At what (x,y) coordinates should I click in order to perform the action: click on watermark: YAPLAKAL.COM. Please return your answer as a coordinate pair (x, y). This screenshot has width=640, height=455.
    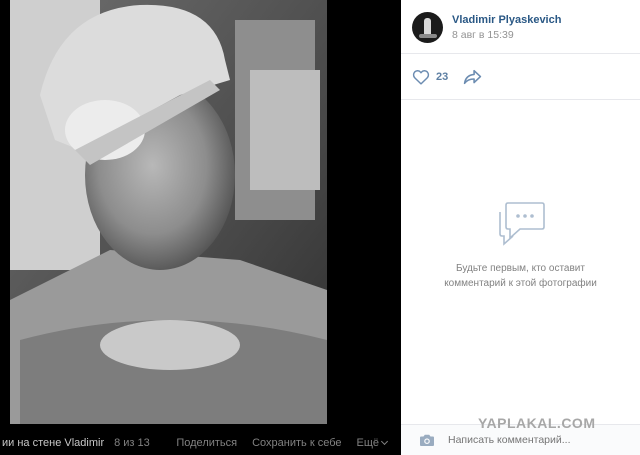
    Looking at the image, I should click on (537, 423).